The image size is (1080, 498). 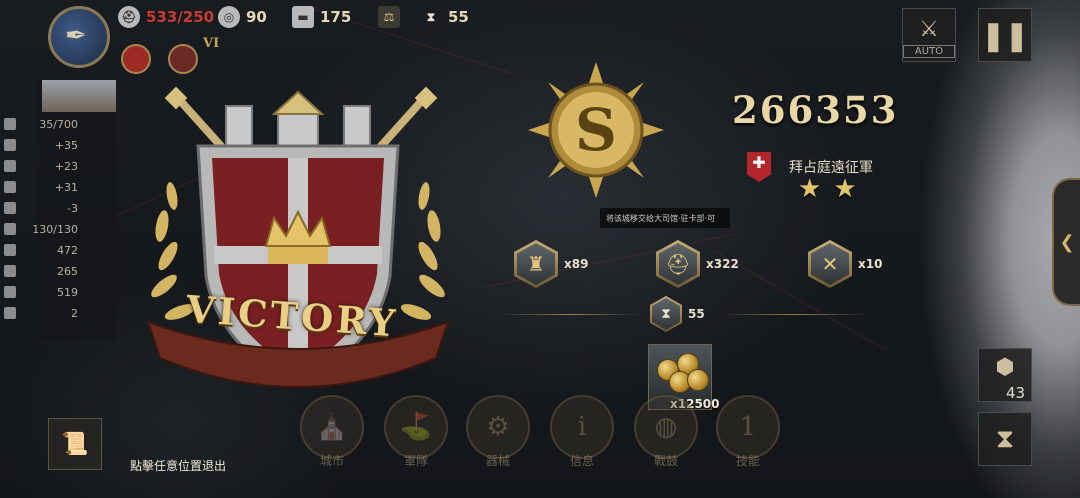 I want to click on pause-button: ❚❚, so click(x=1005, y=35).